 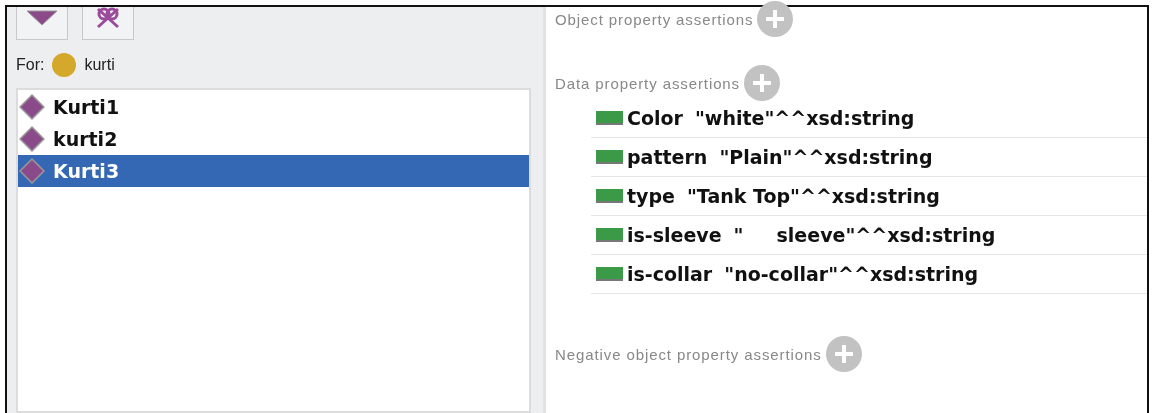 I want to click on section-title: Object property assertions, so click(x=654, y=19).